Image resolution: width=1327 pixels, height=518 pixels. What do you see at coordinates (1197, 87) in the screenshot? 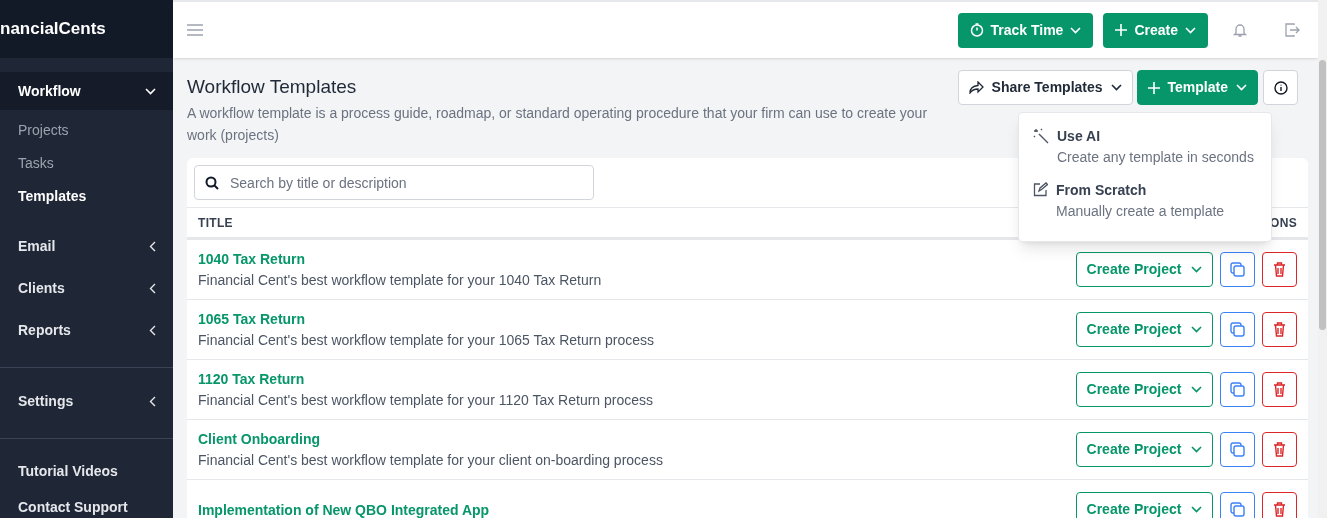
I see `template-button: Template` at bounding box center [1197, 87].